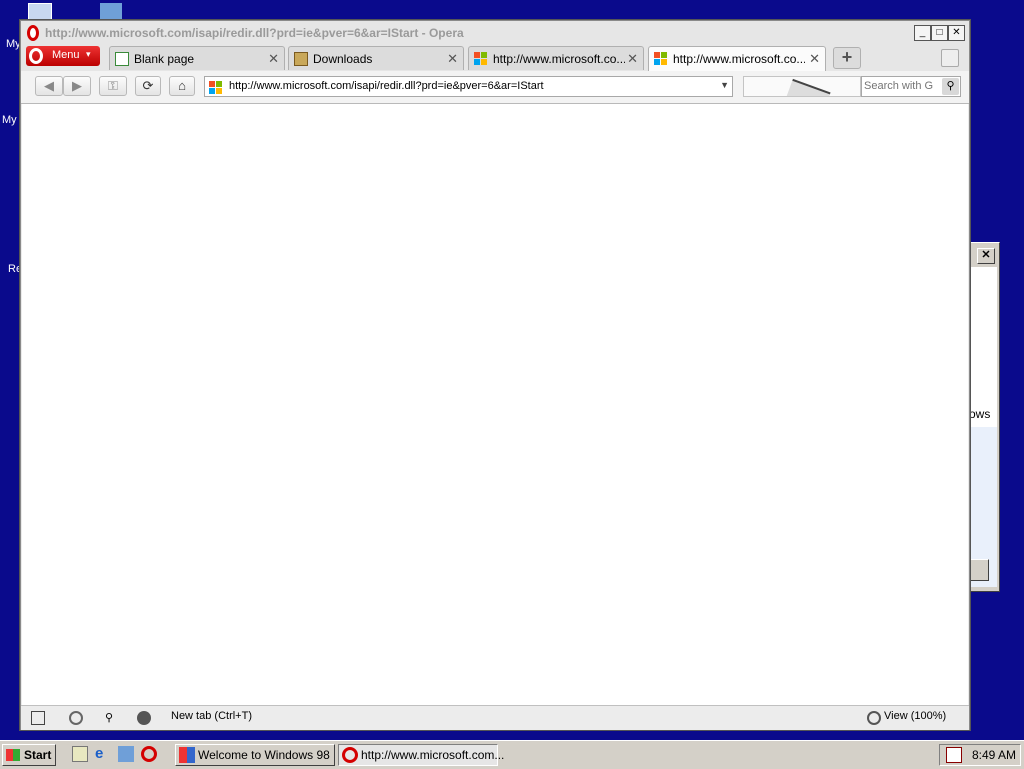 The width and height of the screenshot is (1024, 769). Describe the element at coordinates (950, 58) in the screenshot. I see `trash-icon` at that location.